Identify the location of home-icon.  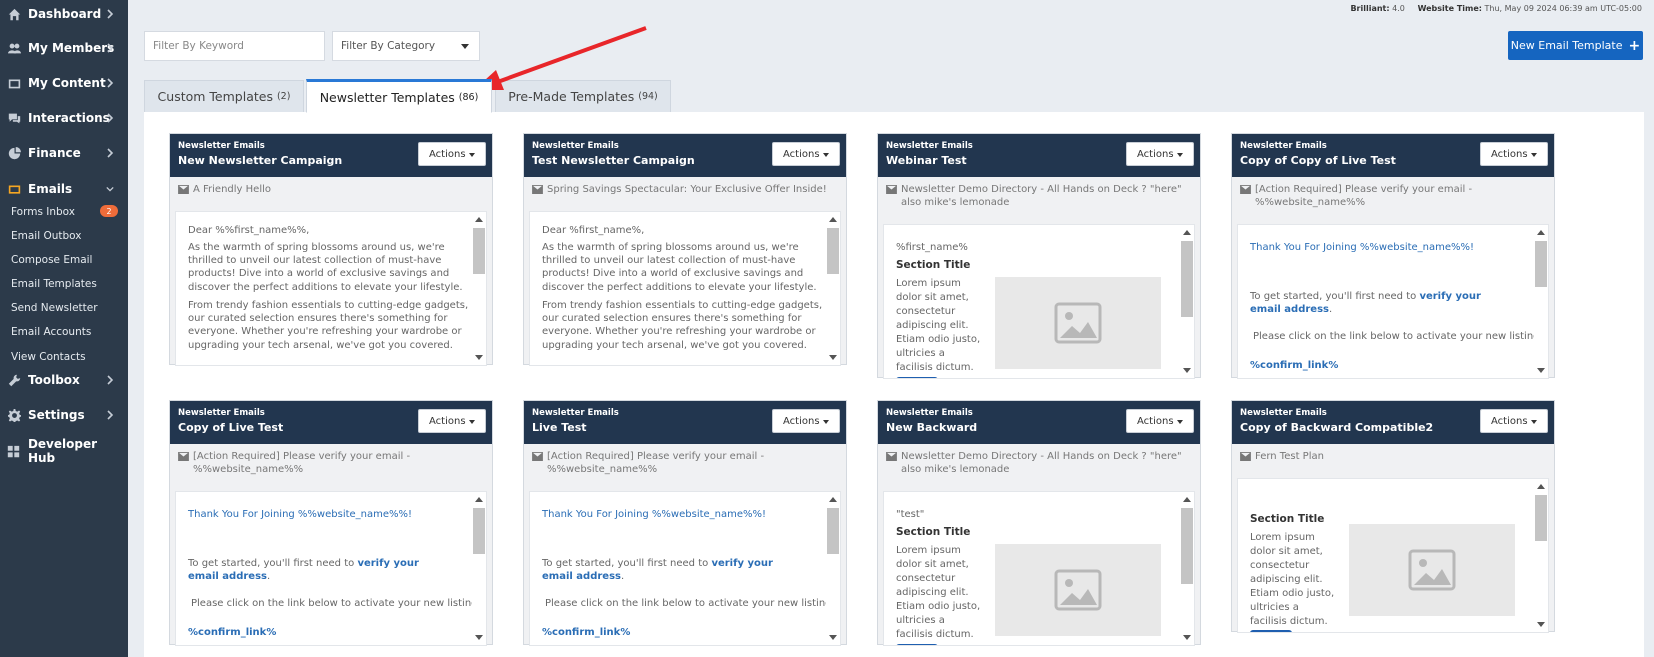
(14, 14).